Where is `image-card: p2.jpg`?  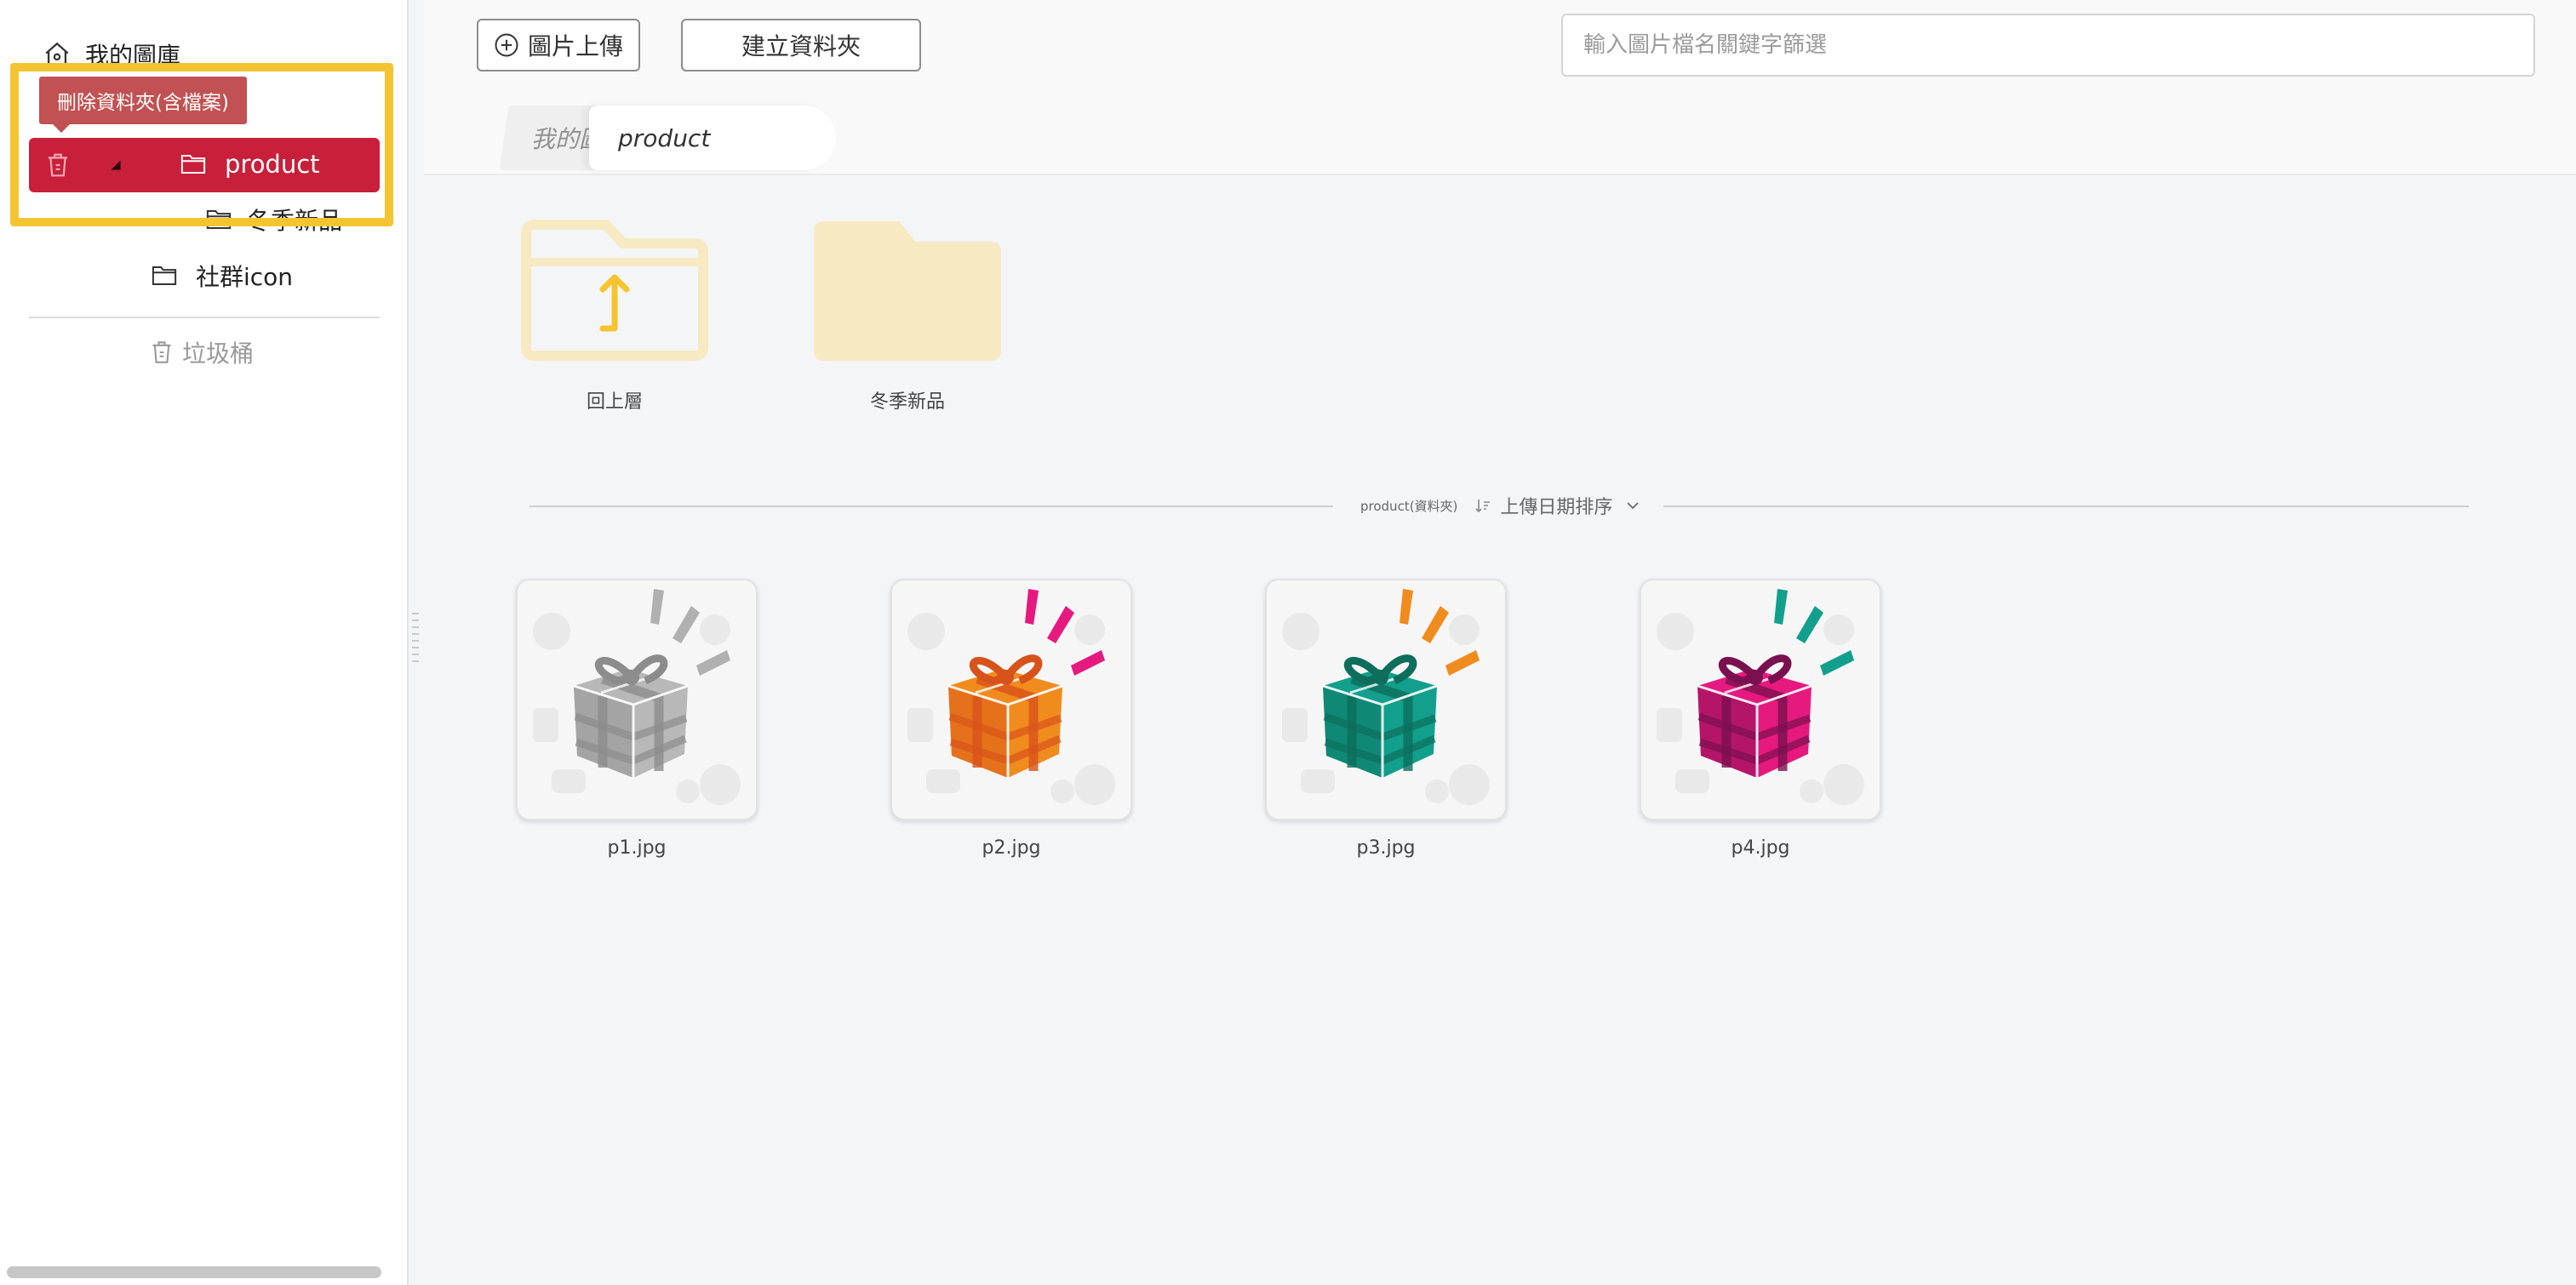 image-card: p2.jpg is located at coordinates (1011, 719).